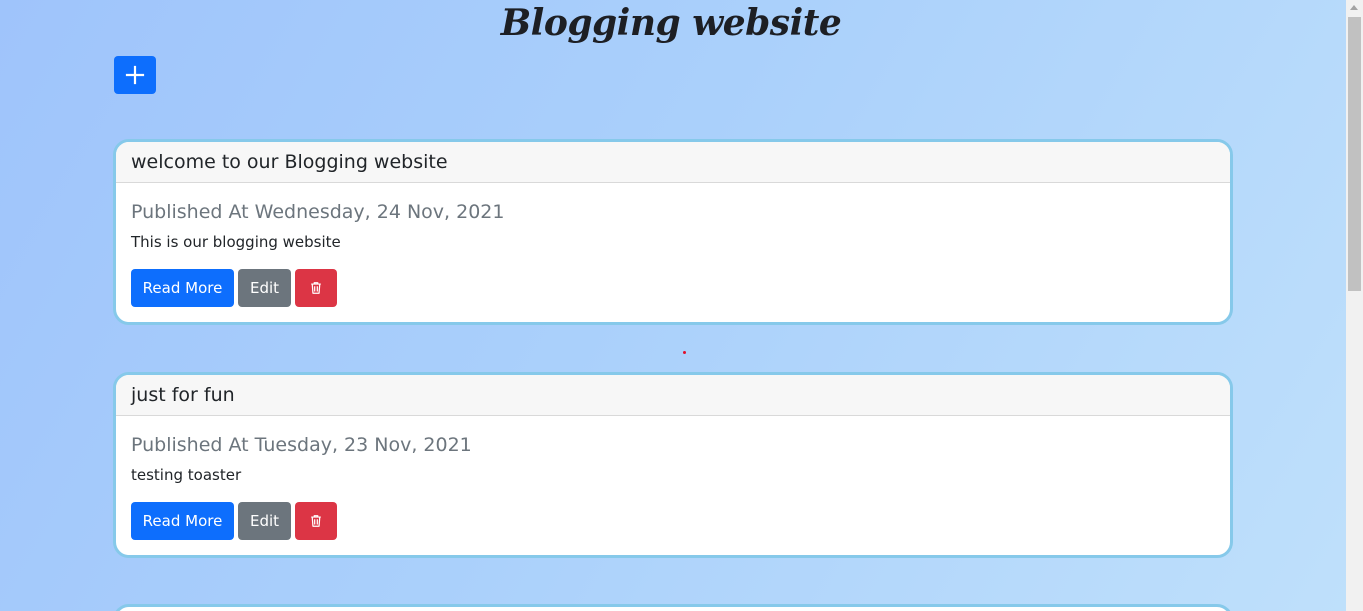  What do you see at coordinates (1354, 154) in the screenshot?
I see `scrollbar-thumb` at bounding box center [1354, 154].